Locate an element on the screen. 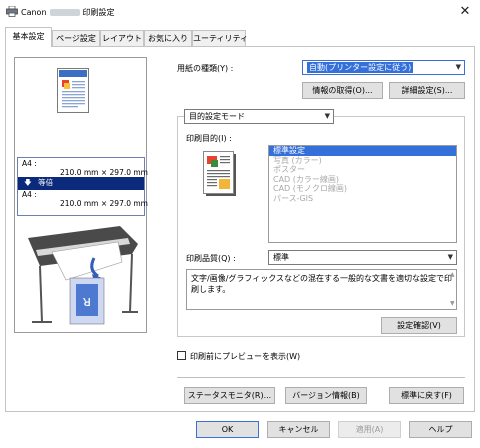  restore-defaults-button: 標準に戻す(F) is located at coordinates (426, 395).